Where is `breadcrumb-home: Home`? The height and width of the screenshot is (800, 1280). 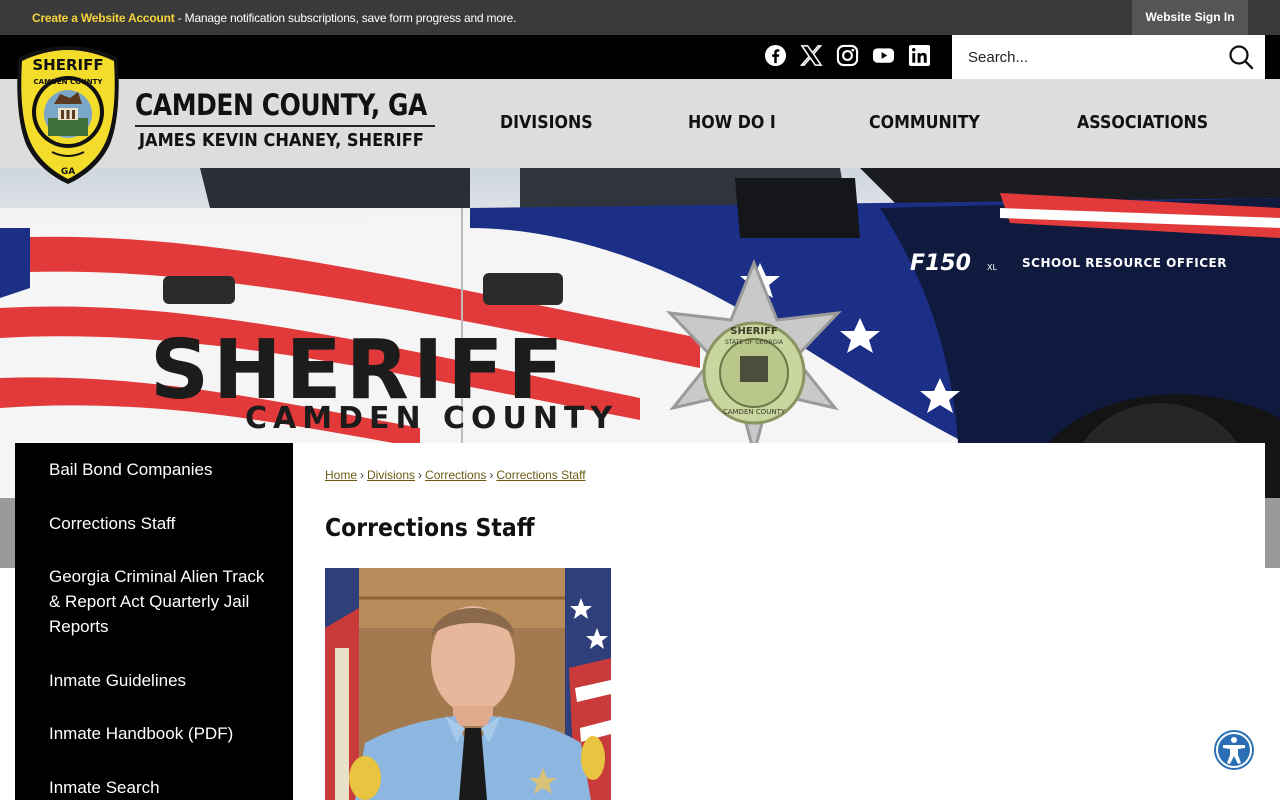
breadcrumb-home: Home is located at coordinates (341, 475).